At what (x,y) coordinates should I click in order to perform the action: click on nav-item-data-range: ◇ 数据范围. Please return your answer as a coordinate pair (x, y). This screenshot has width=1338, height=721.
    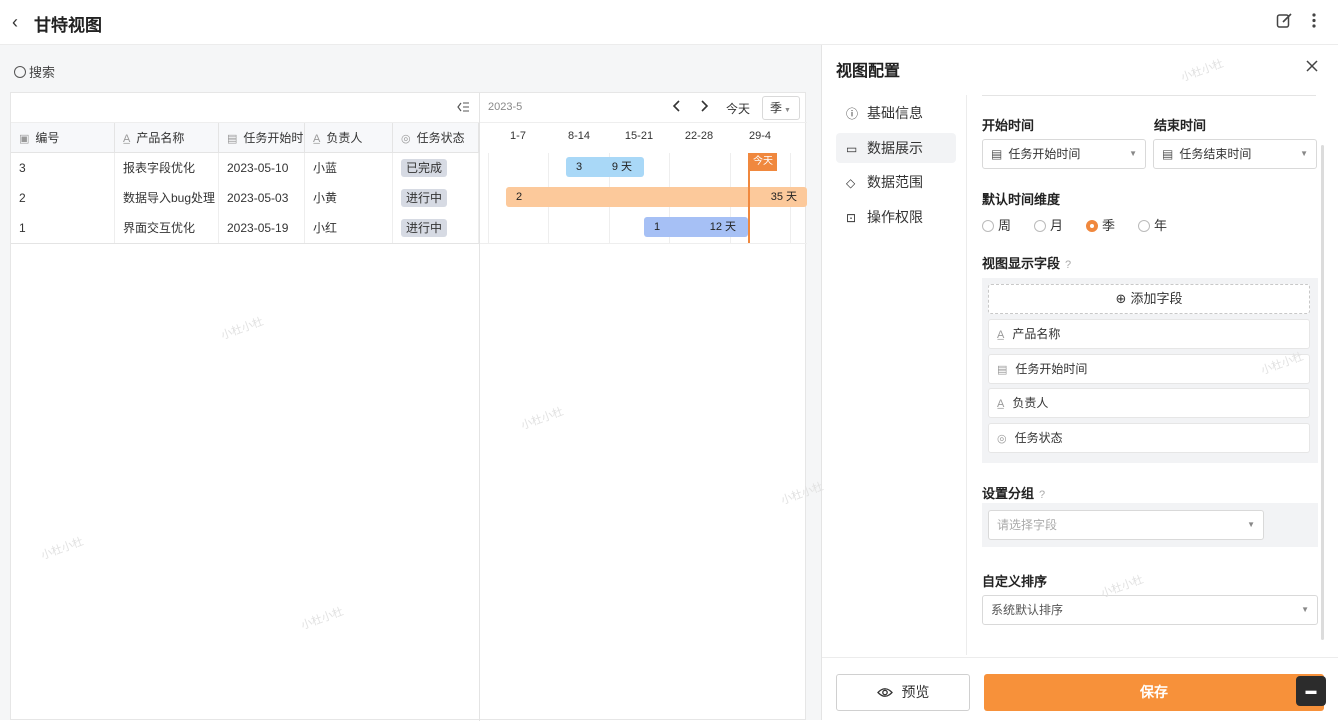
    Looking at the image, I should click on (896, 182).